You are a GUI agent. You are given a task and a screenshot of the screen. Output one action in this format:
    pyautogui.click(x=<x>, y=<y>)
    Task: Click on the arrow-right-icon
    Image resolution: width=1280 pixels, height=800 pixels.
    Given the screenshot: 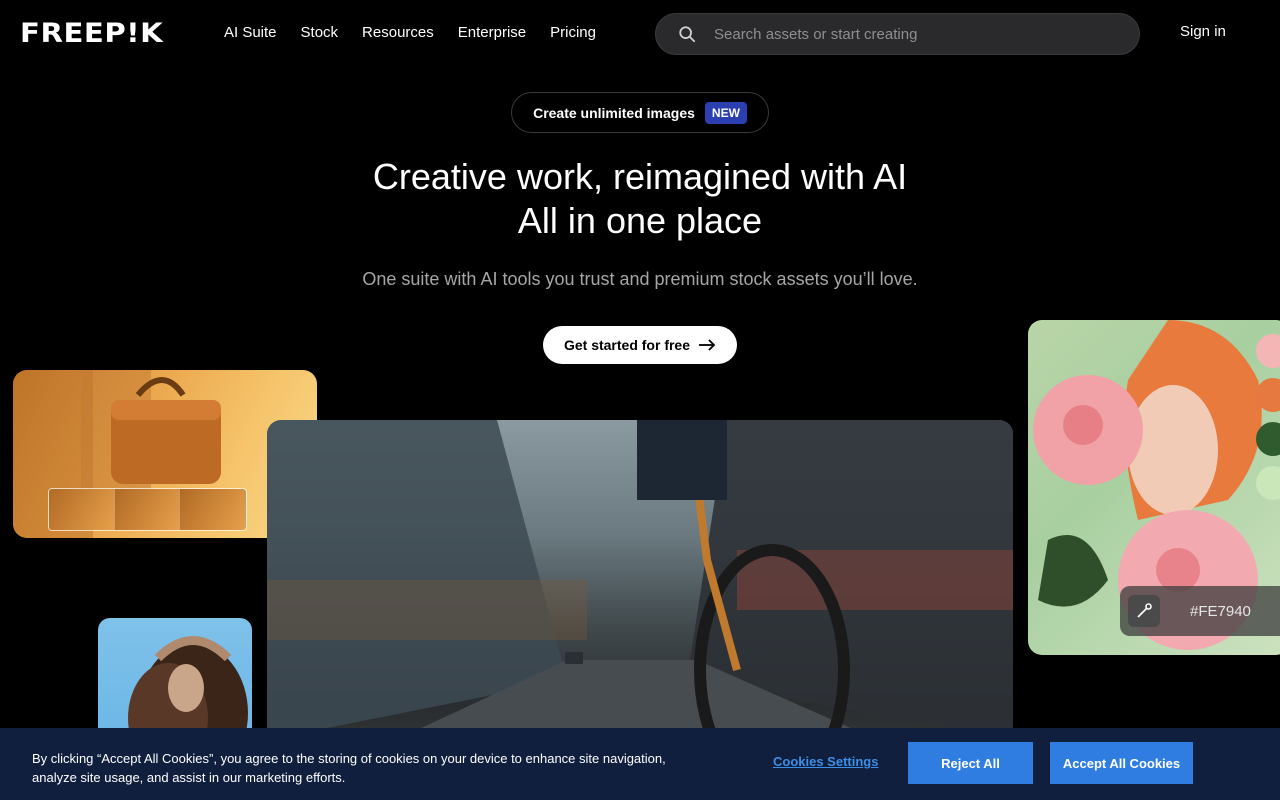 What is the action you would take?
    pyautogui.click(x=707, y=345)
    